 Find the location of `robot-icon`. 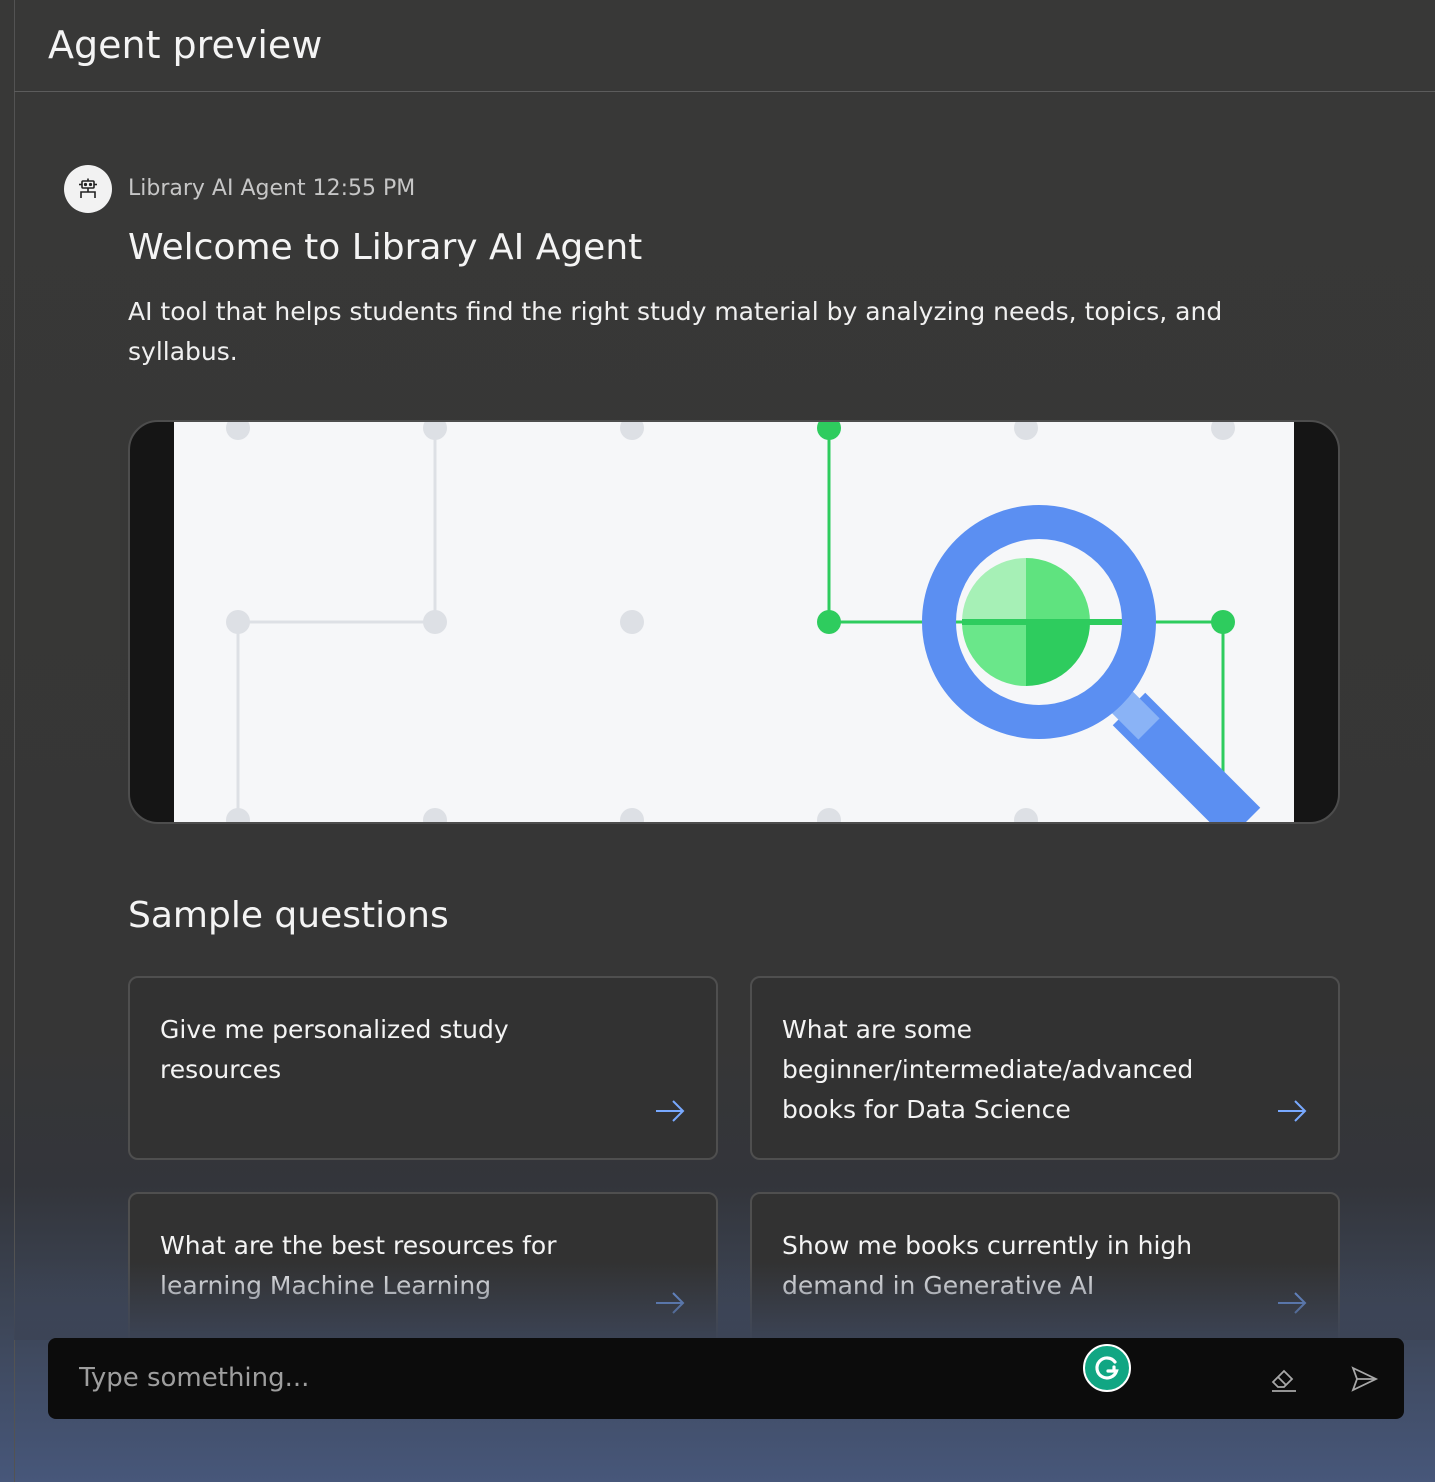

robot-icon is located at coordinates (88, 188).